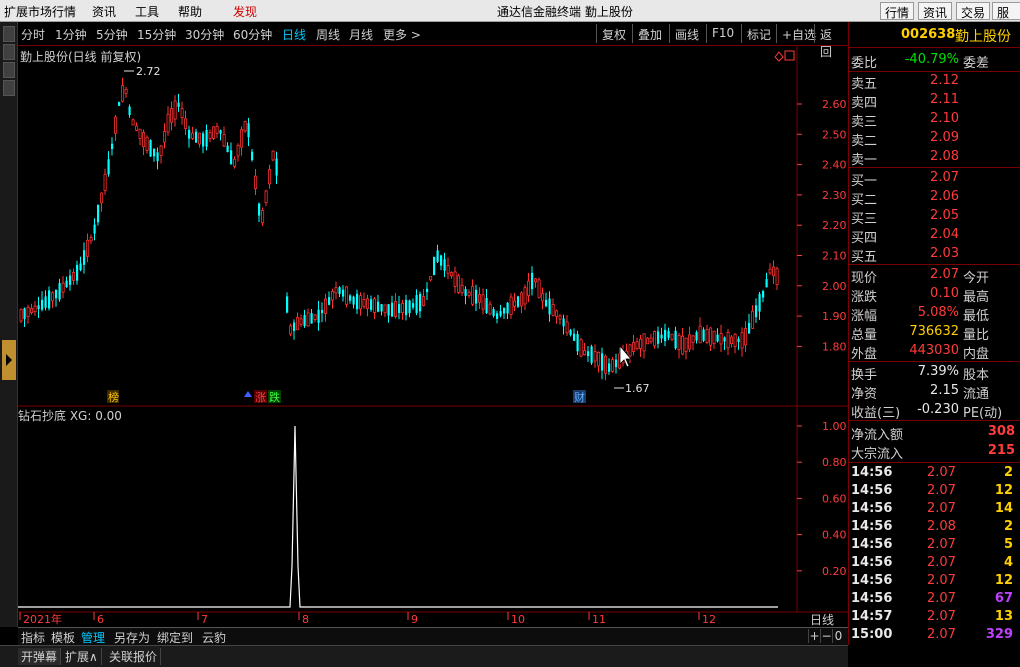 Image resolution: width=1020 pixels, height=667 pixels. What do you see at coordinates (758, 33) in the screenshot?
I see `btn-mark: 标记` at bounding box center [758, 33].